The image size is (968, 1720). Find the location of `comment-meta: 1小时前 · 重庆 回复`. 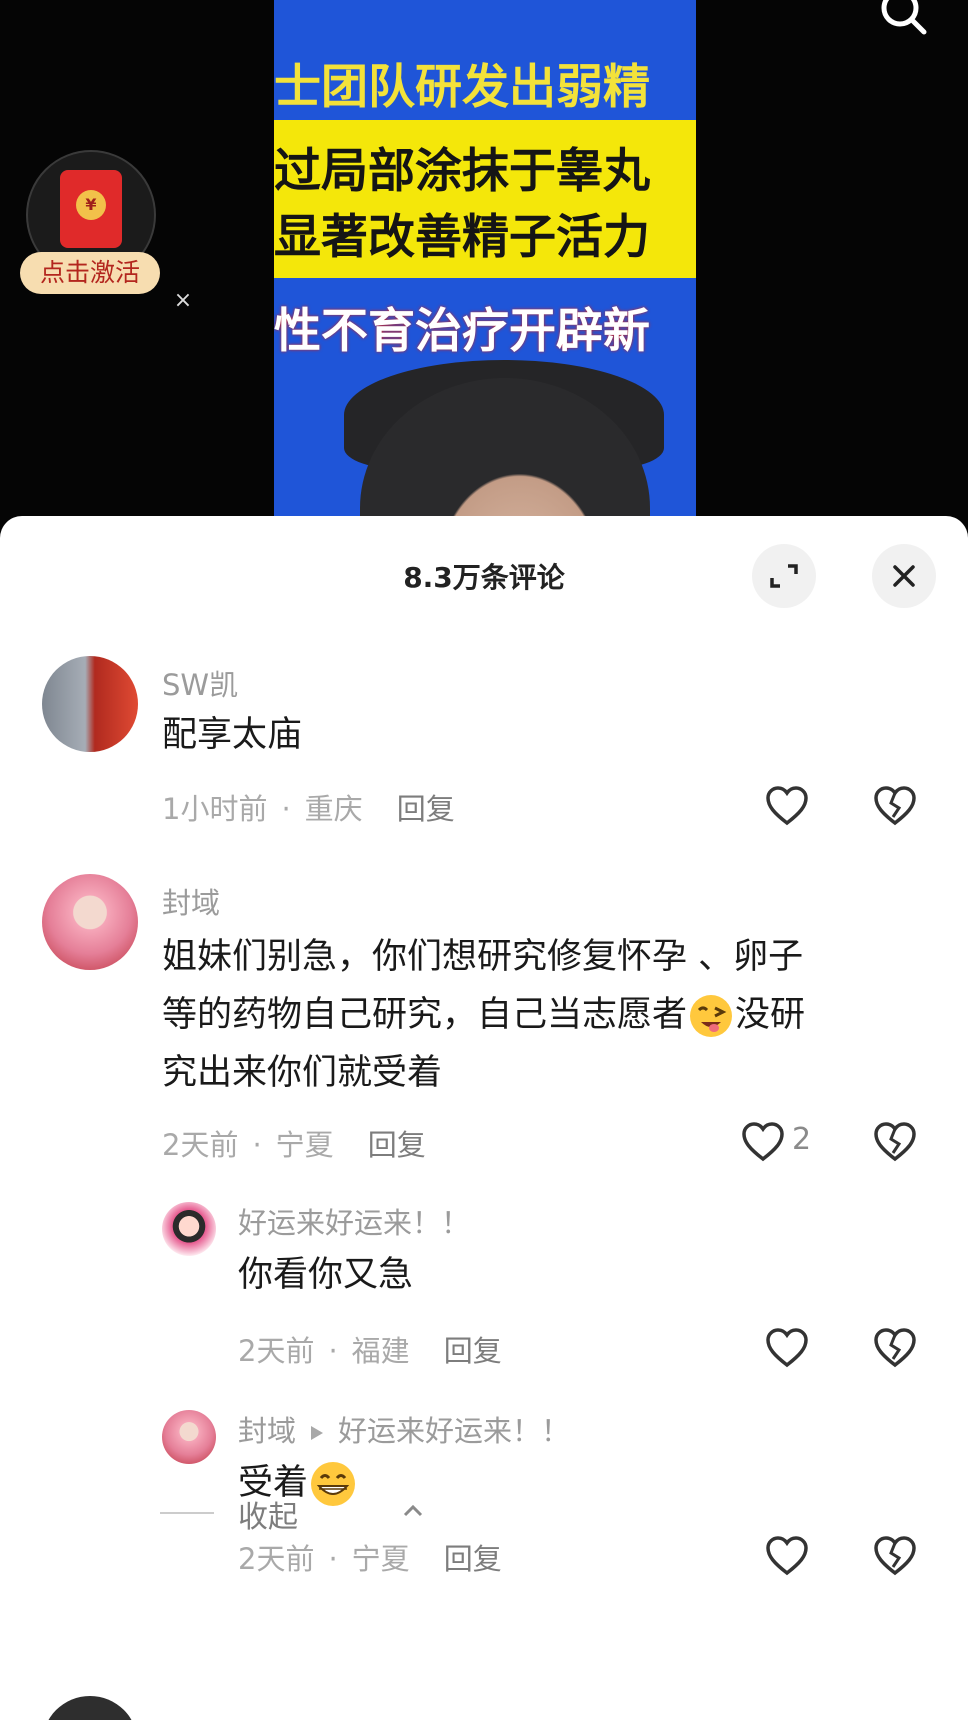

comment-meta: 1小时前 · 重庆 回复 is located at coordinates (308, 807).